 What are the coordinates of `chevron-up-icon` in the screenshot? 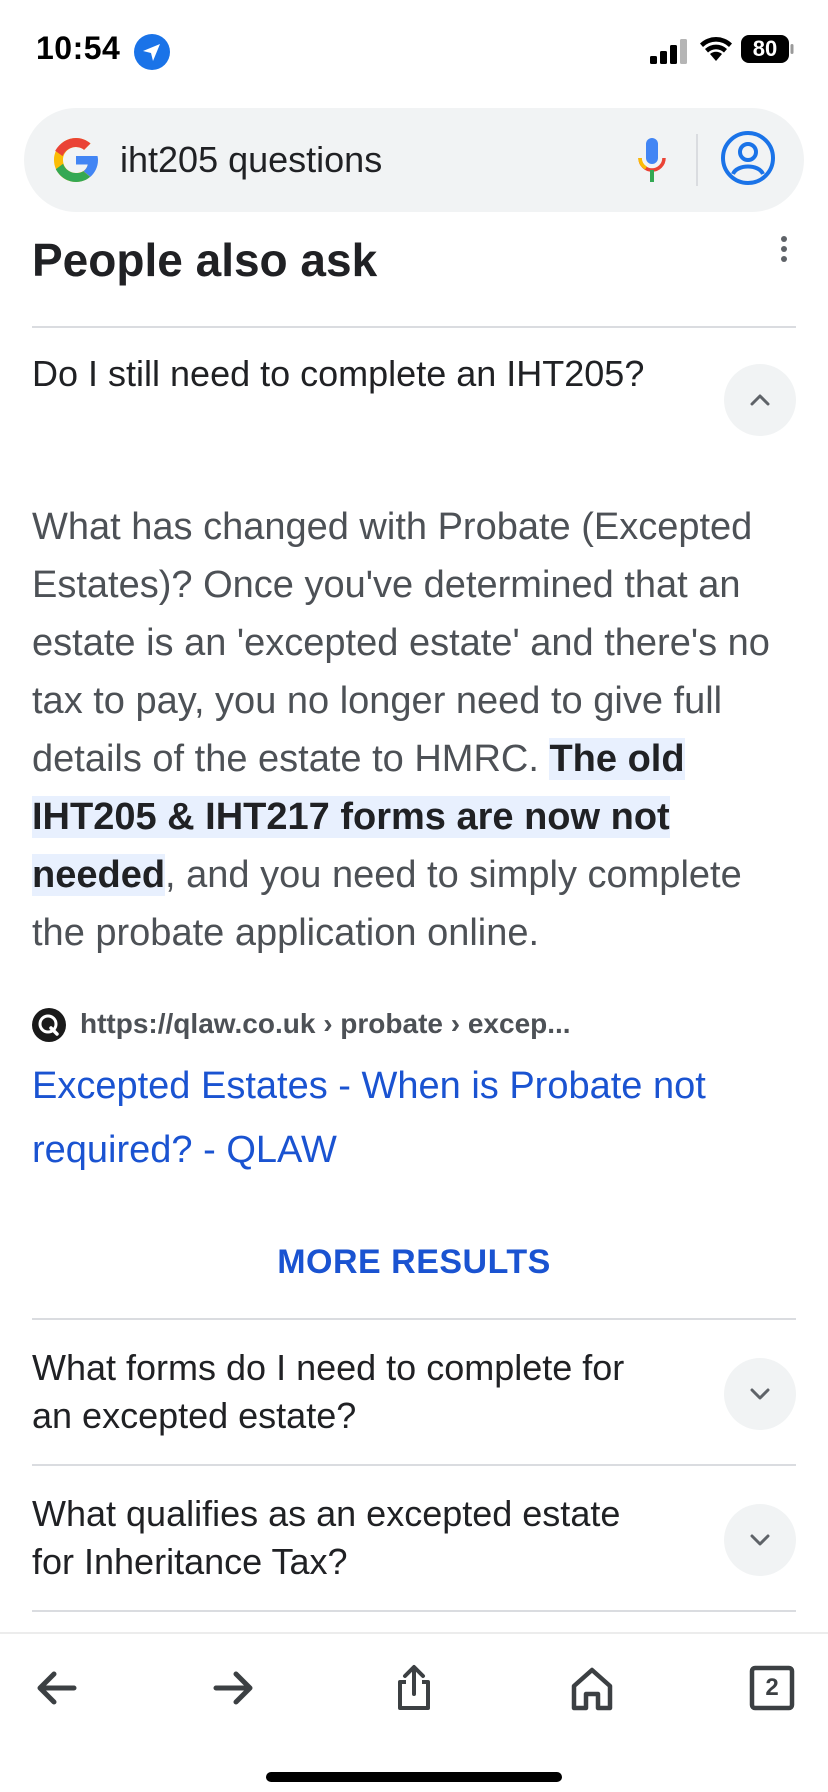 It's located at (760, 400).